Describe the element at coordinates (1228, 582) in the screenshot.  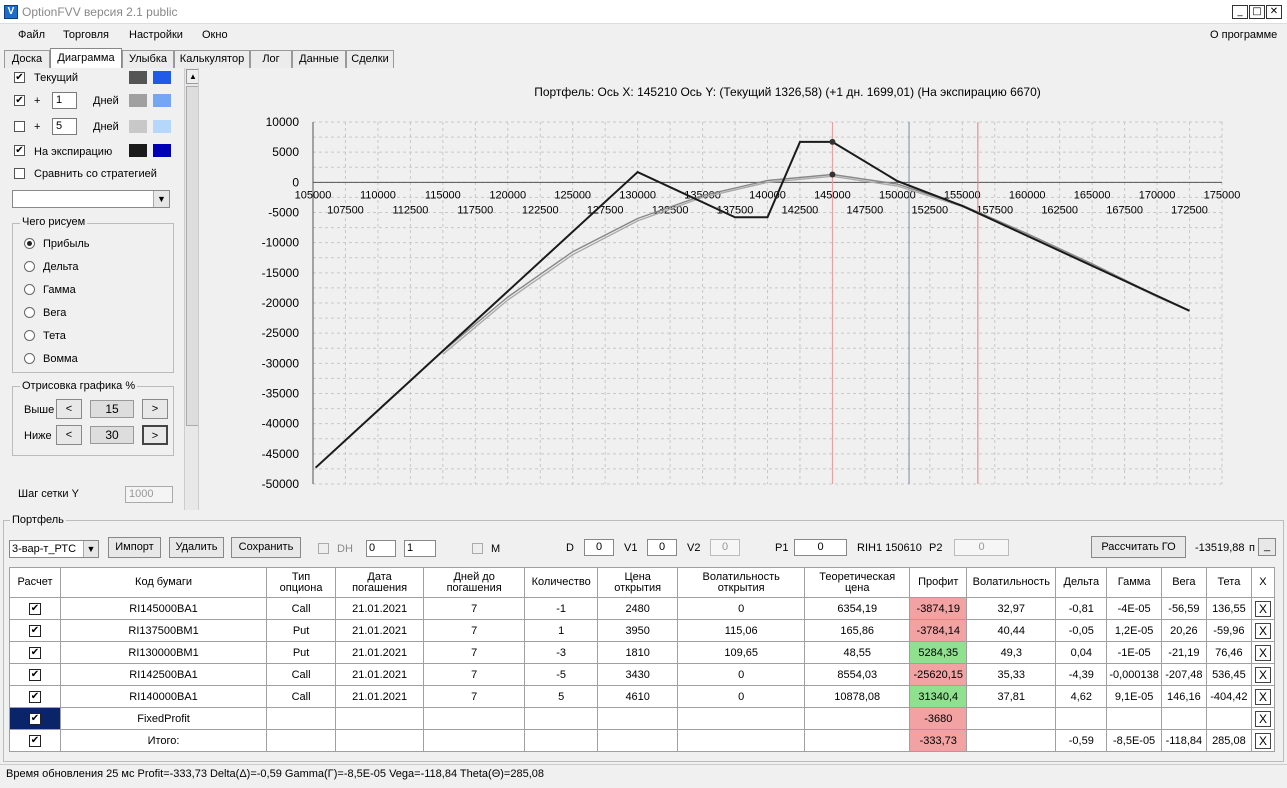
I see `col-header: Тета` at that location.